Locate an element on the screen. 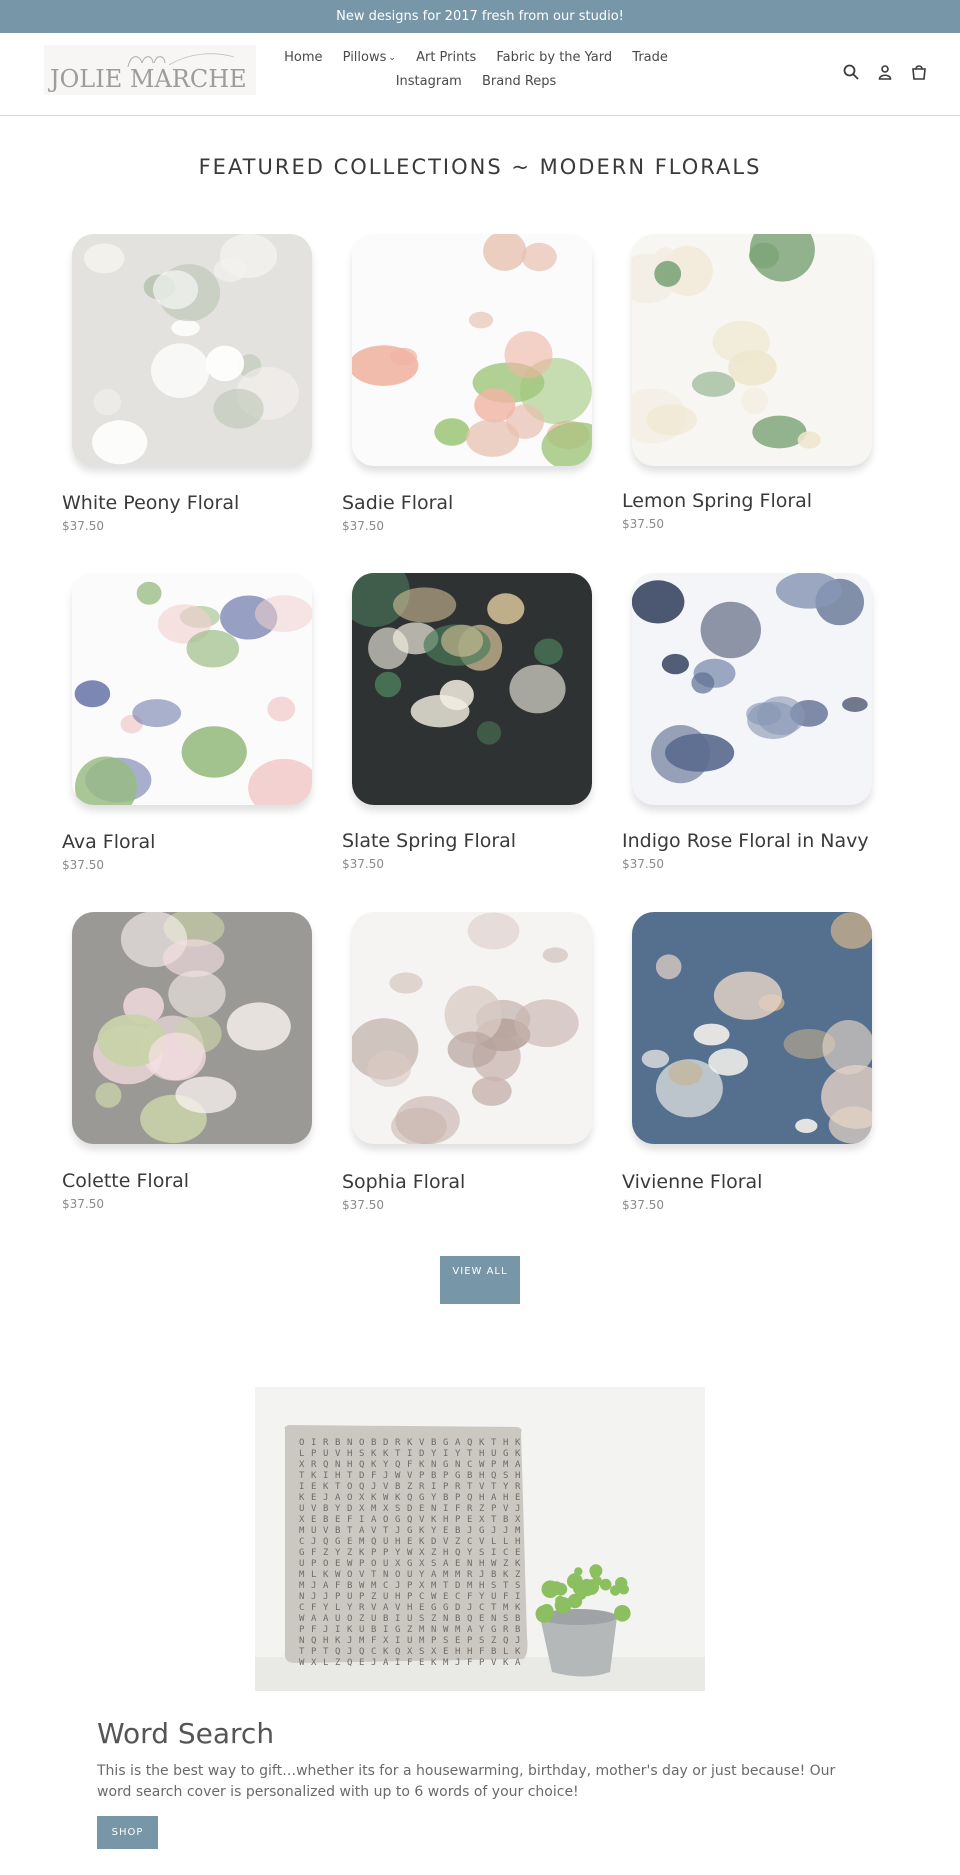  product-card: Colette Floral $37.50 is located at coordinates (192, 1063).